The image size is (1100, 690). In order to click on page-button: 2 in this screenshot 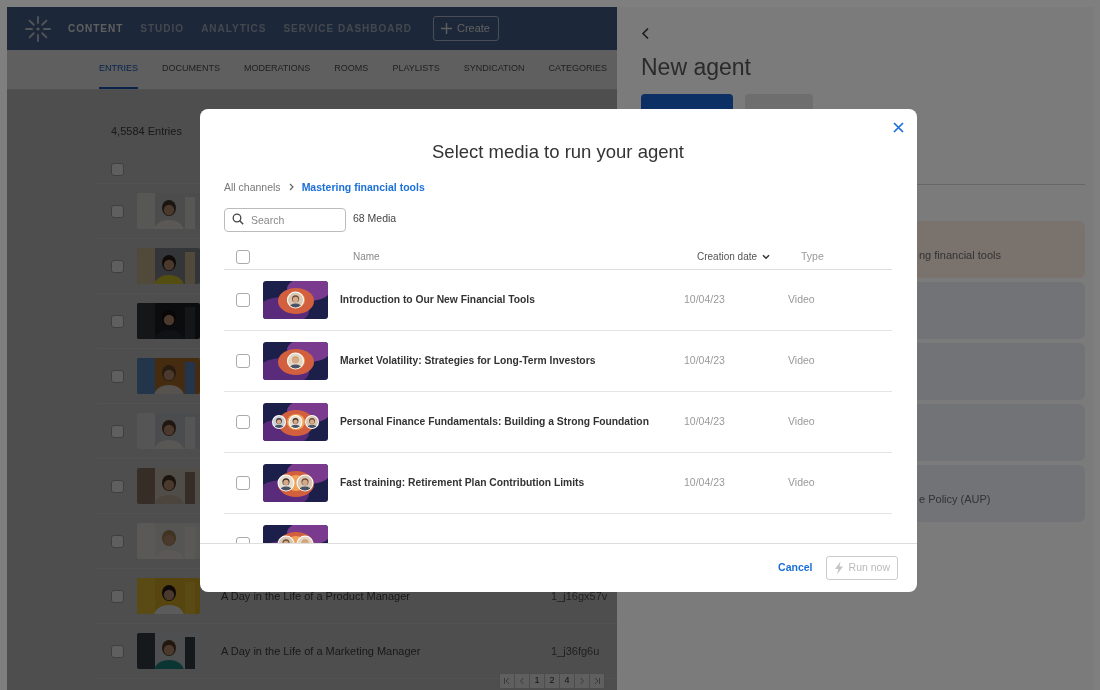, I will do `click(552, 681)`.